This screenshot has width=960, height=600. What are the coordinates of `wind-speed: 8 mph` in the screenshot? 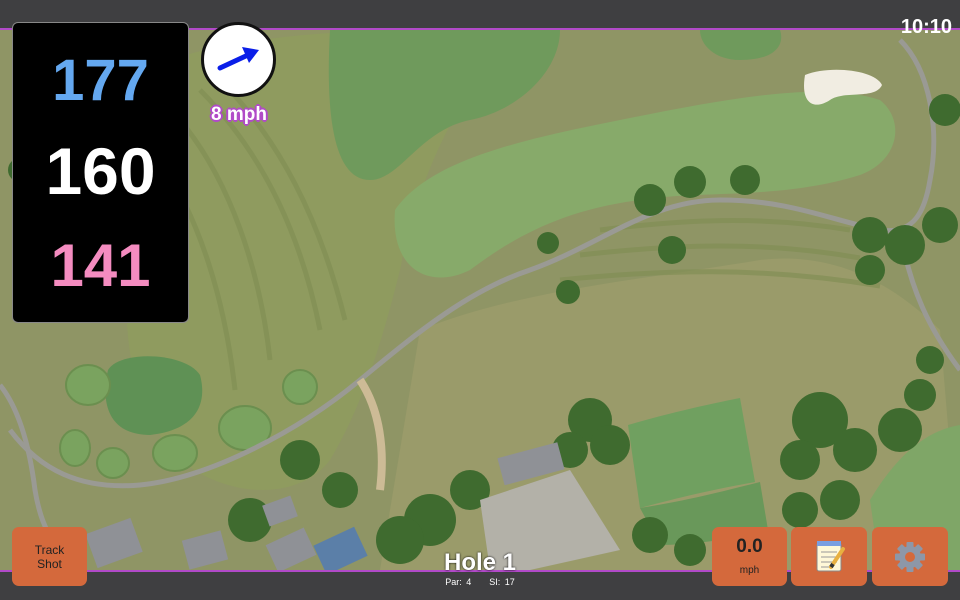 It's located at (239, 114).